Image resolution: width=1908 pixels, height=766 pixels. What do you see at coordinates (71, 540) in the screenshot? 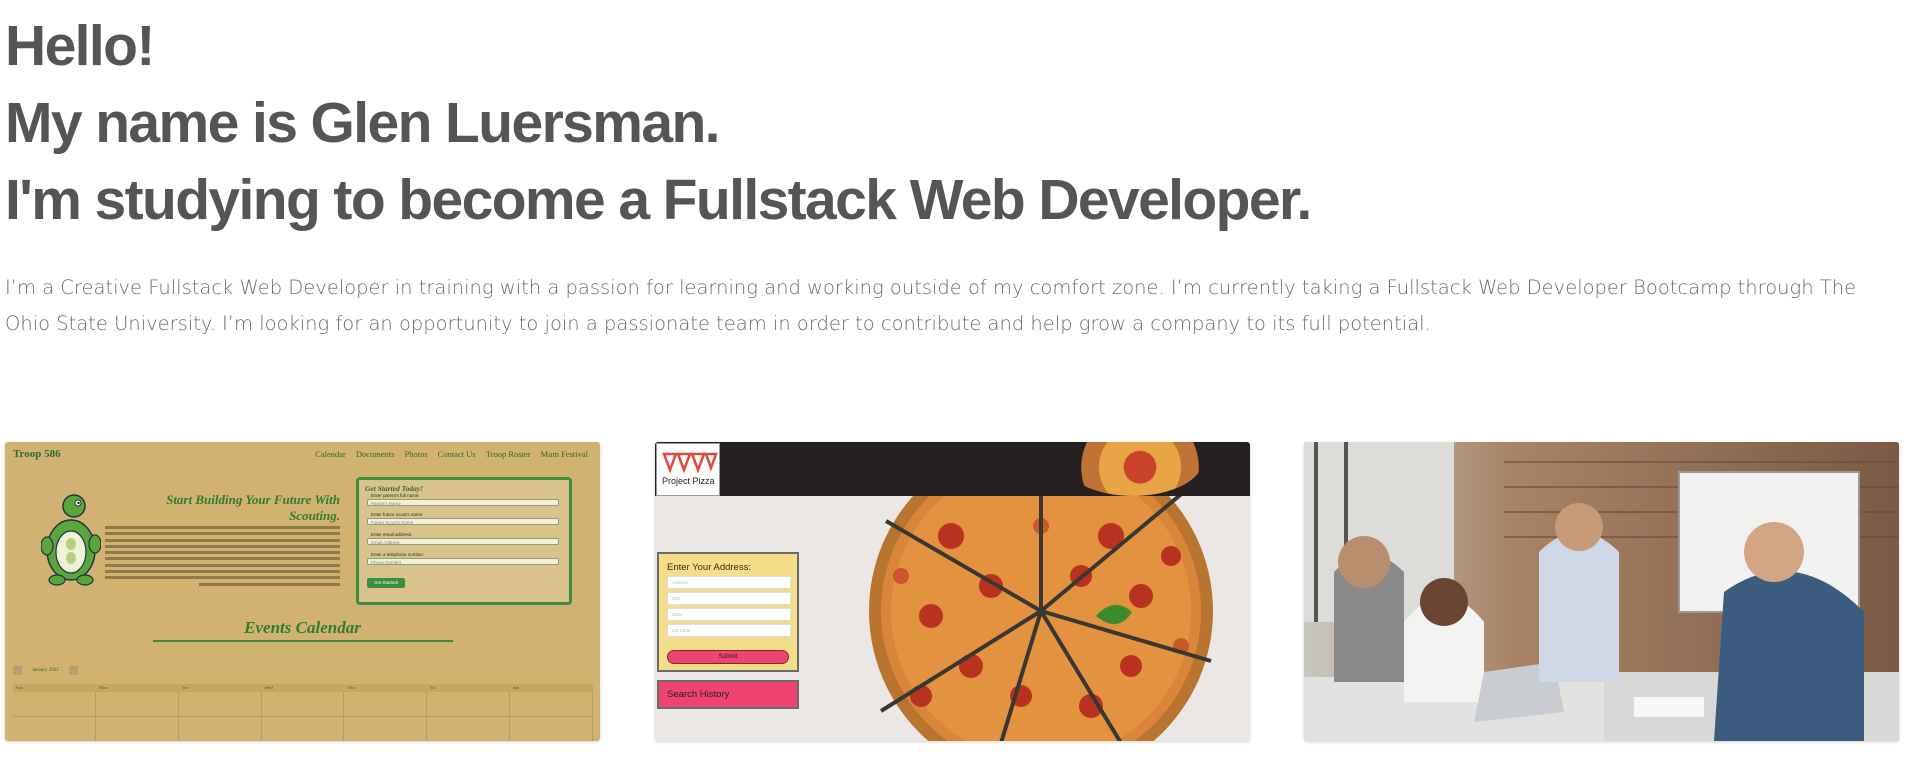
I see `turtle-mascot-icon` at bounding box center [71, 540].